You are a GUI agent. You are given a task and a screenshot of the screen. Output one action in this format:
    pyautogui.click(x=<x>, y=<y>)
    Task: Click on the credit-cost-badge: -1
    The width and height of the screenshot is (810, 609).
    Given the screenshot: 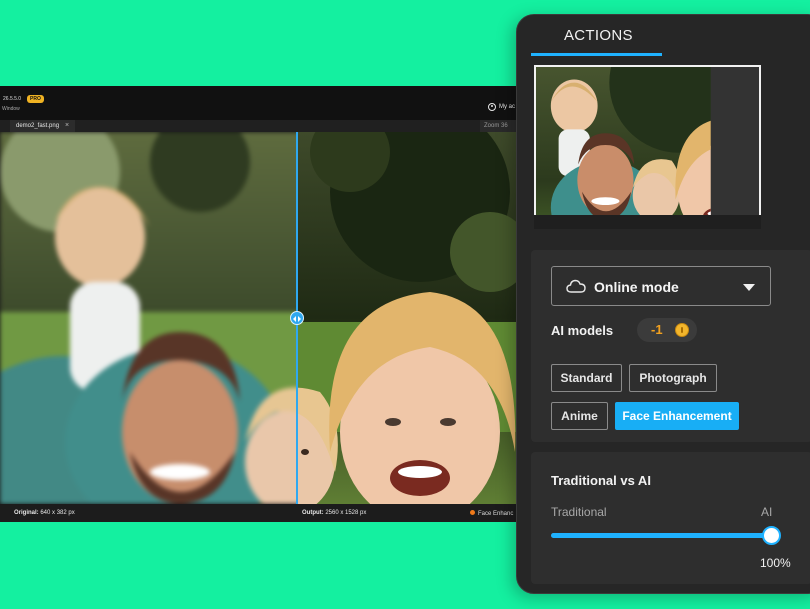 What is the action you would take?
    pyautogui.click(x=667, y=330)
    